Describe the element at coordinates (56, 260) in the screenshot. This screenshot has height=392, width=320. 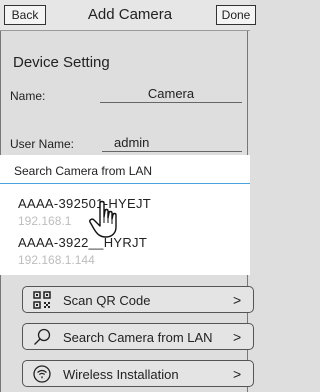
I see `camera-ip: 192.168.1.144` at that location.